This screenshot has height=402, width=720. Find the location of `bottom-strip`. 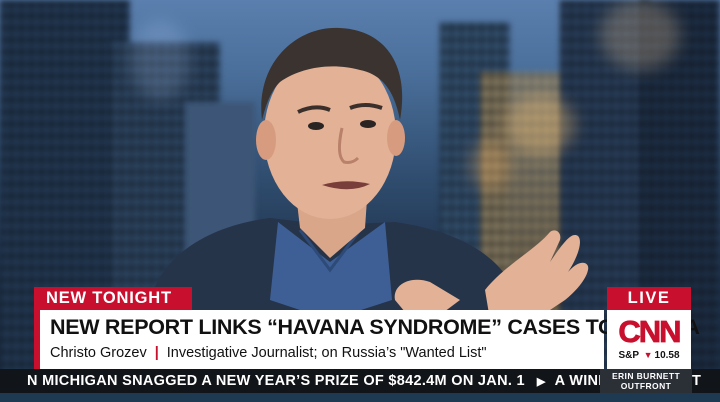

bottom-strip is located at coordinates (360, 397).